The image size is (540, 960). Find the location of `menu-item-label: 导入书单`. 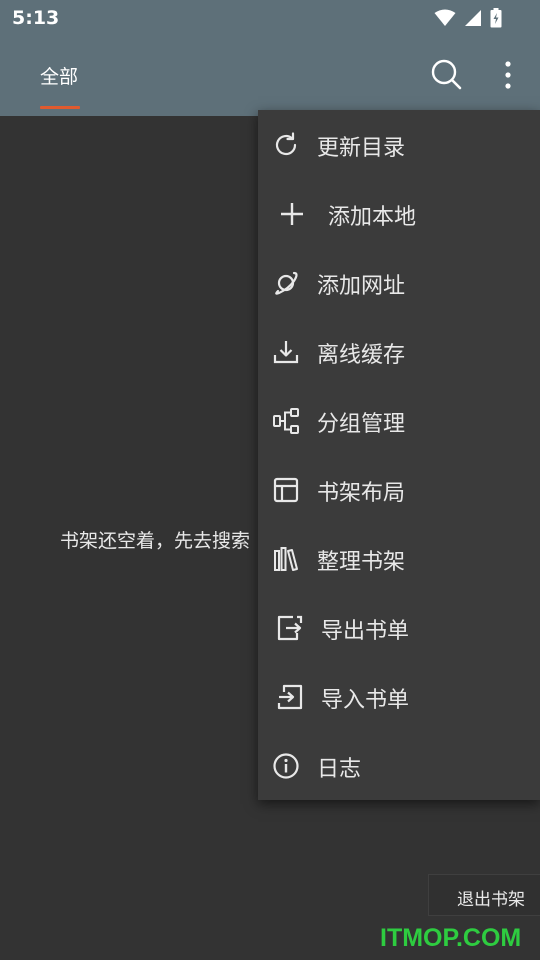

menu-item-label: 导入书单 is located at coordinates (365, 700).